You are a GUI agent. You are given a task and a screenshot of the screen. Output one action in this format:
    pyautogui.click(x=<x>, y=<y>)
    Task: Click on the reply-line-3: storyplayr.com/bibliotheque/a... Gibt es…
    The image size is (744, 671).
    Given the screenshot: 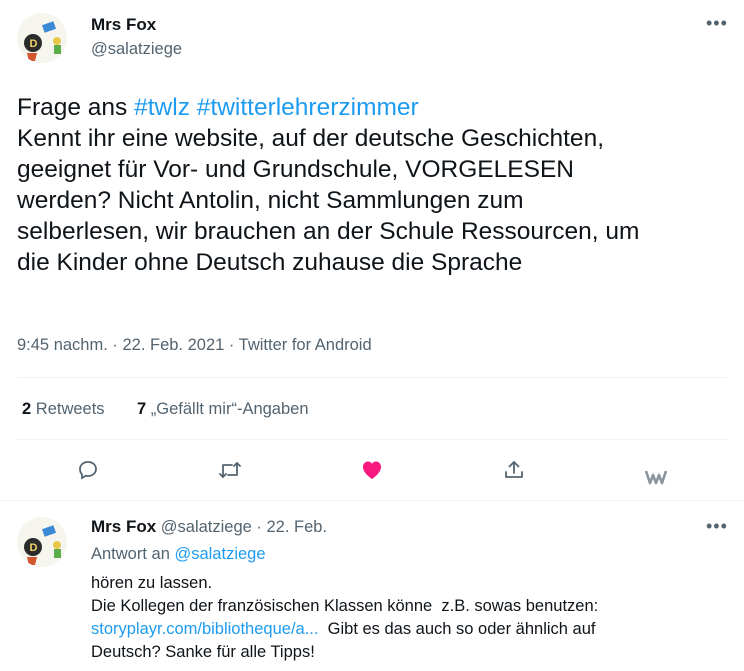 What is the action you would take?
    pyautogui.click(x=411, y=629)
    